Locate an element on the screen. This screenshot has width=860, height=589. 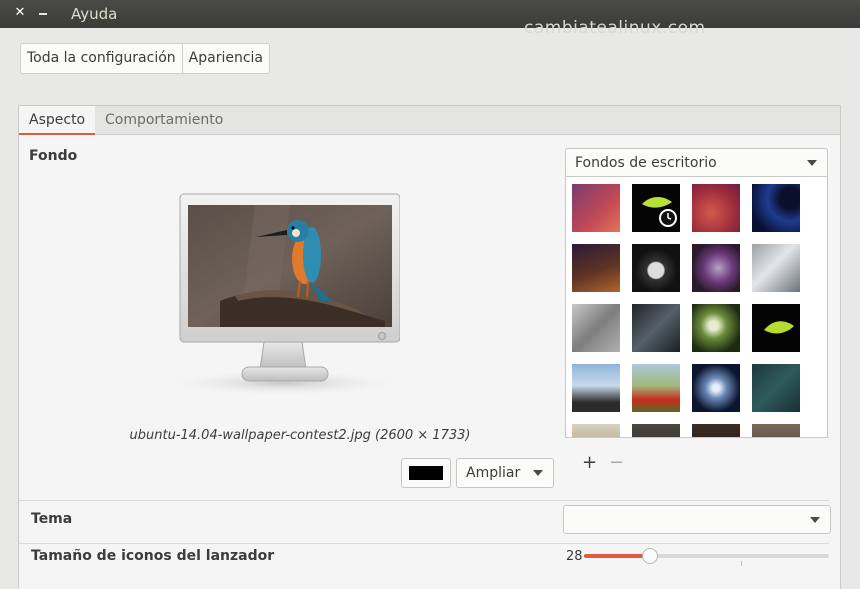
wallpaper-source-value: Fondos de escritorio is located at coordinates (646, 163).